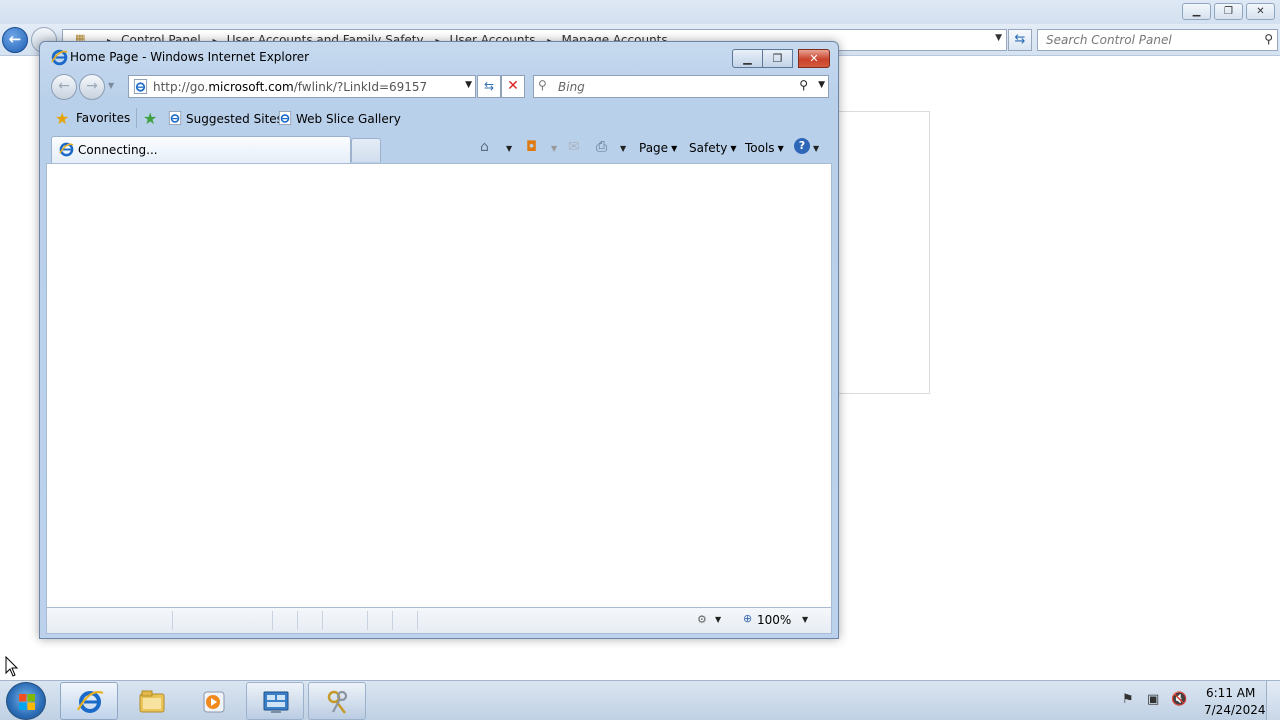 This screenshot has height=720, width=1280. Describe the element at coordinates (1109, 40) in the screenshot. I see `search-placeholder: Search Control Panel` at that location.